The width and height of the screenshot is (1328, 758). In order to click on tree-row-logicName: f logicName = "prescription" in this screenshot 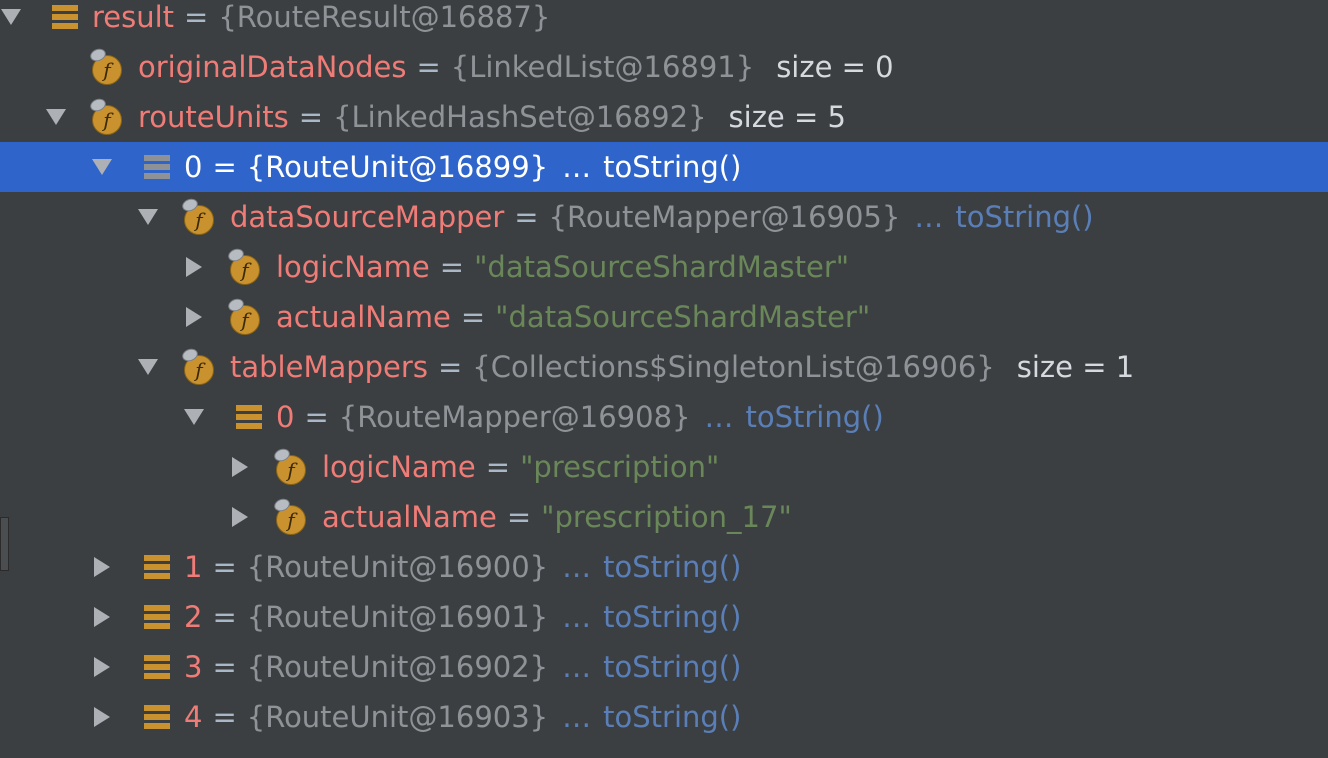, I will do `click(664, 467)`.